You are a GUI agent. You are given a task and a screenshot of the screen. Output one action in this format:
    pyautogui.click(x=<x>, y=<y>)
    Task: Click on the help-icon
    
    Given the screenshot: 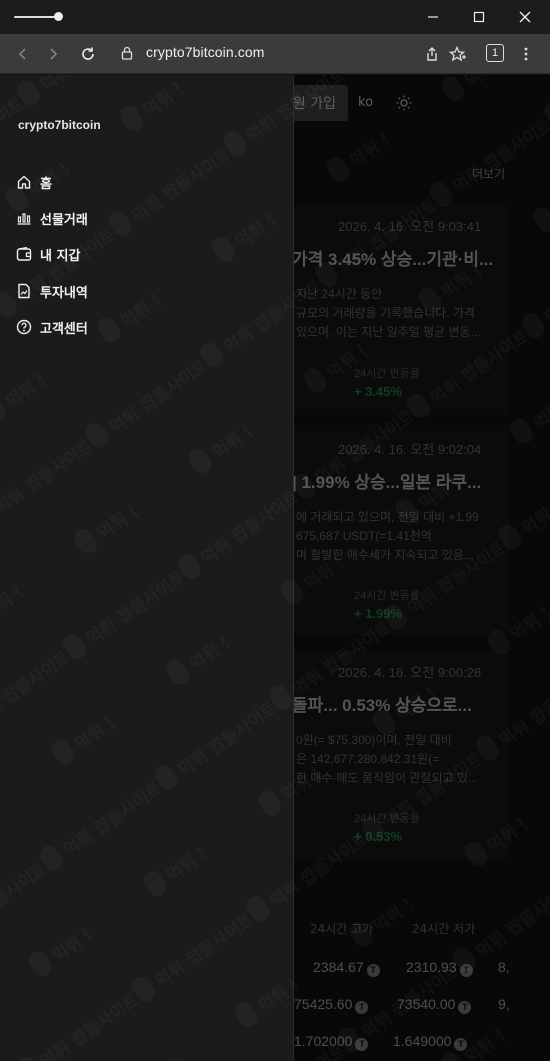 What is the action you would take?
    pyautogui.click(x=24, y=327)
    